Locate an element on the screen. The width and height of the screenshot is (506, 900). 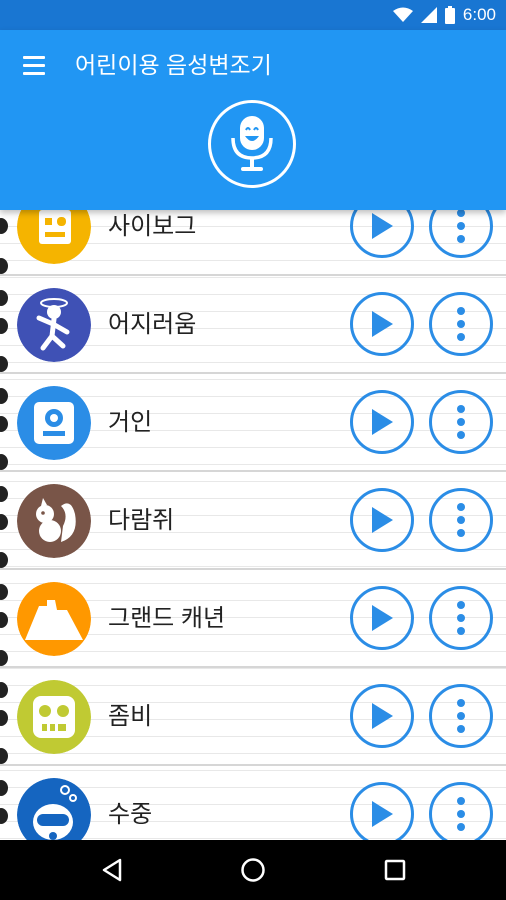
voice-label: 거인 is located at coordinates (130, 422).